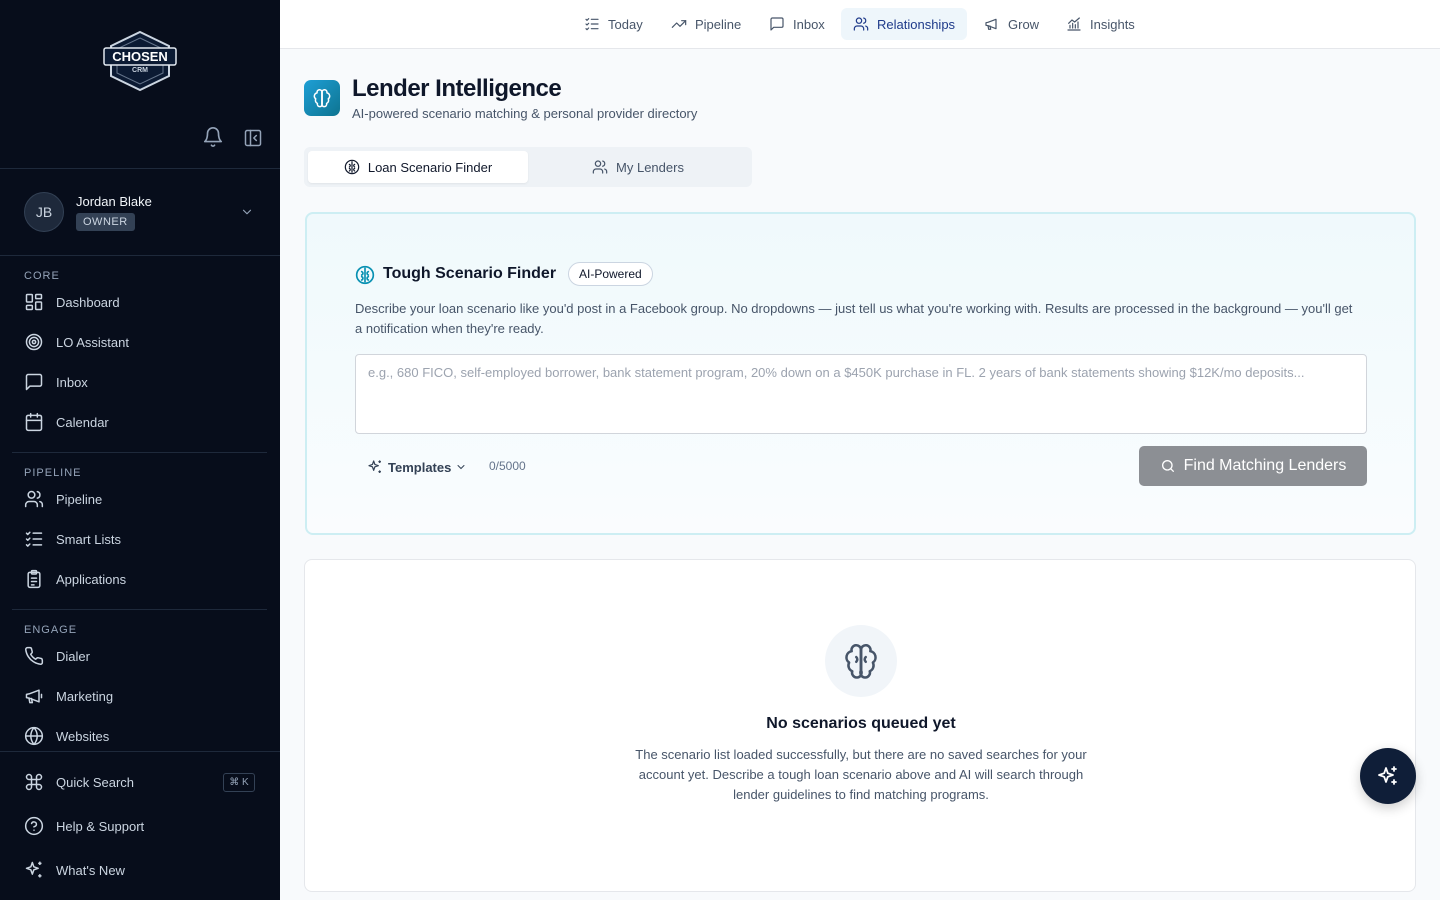 The image size is (1440, 900). Describe the element at coordinates (1167, 466) in the screenshot. I see `search-icon` at that location.